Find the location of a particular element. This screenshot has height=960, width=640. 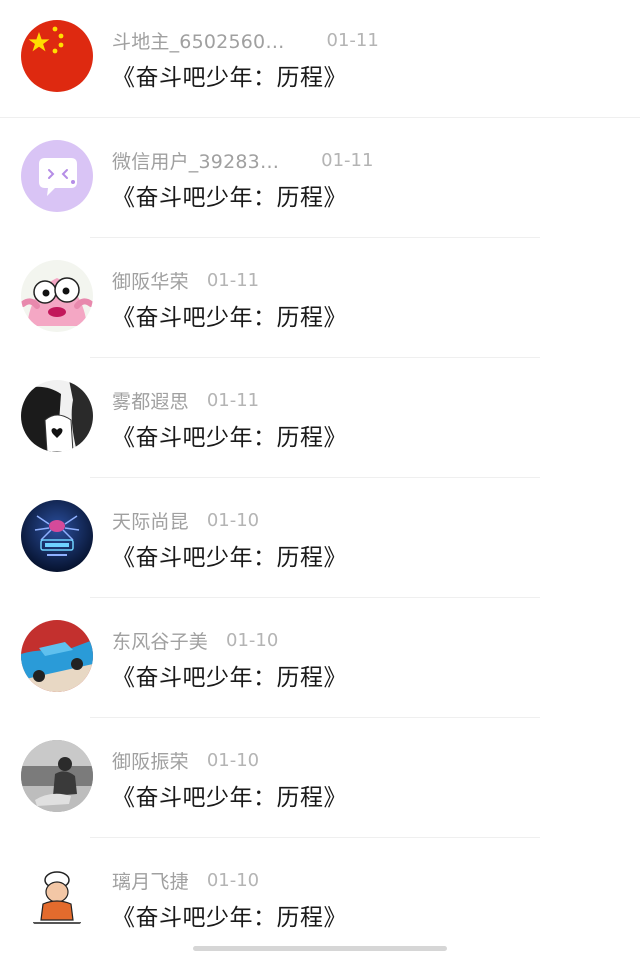

item-header: 雾都遐思 01-11 is located at coordinates (185, 400).